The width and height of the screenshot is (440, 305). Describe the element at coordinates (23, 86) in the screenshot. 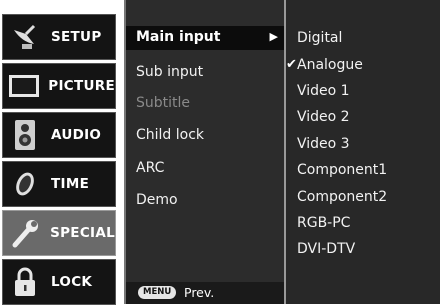

I see `tv-screen-icon` at that location.